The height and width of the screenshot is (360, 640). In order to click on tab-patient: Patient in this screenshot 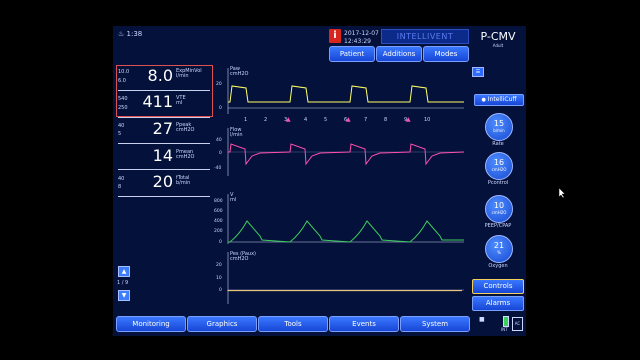, I will do `click(352, 54)`.